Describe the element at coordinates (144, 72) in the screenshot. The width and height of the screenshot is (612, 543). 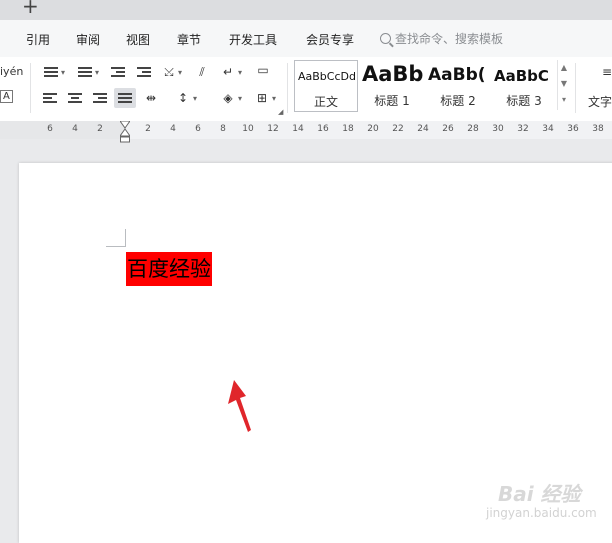
I see `increase-indent-icon` at that location.